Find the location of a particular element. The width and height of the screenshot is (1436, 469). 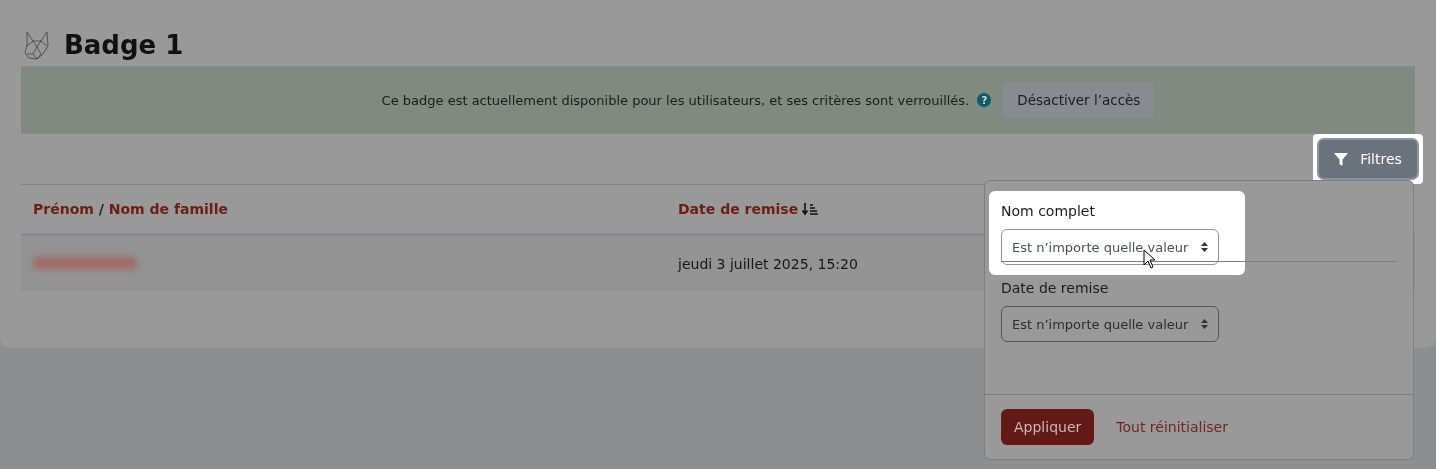

apply-button: Appliquer is located at coordinates (1048, 427).